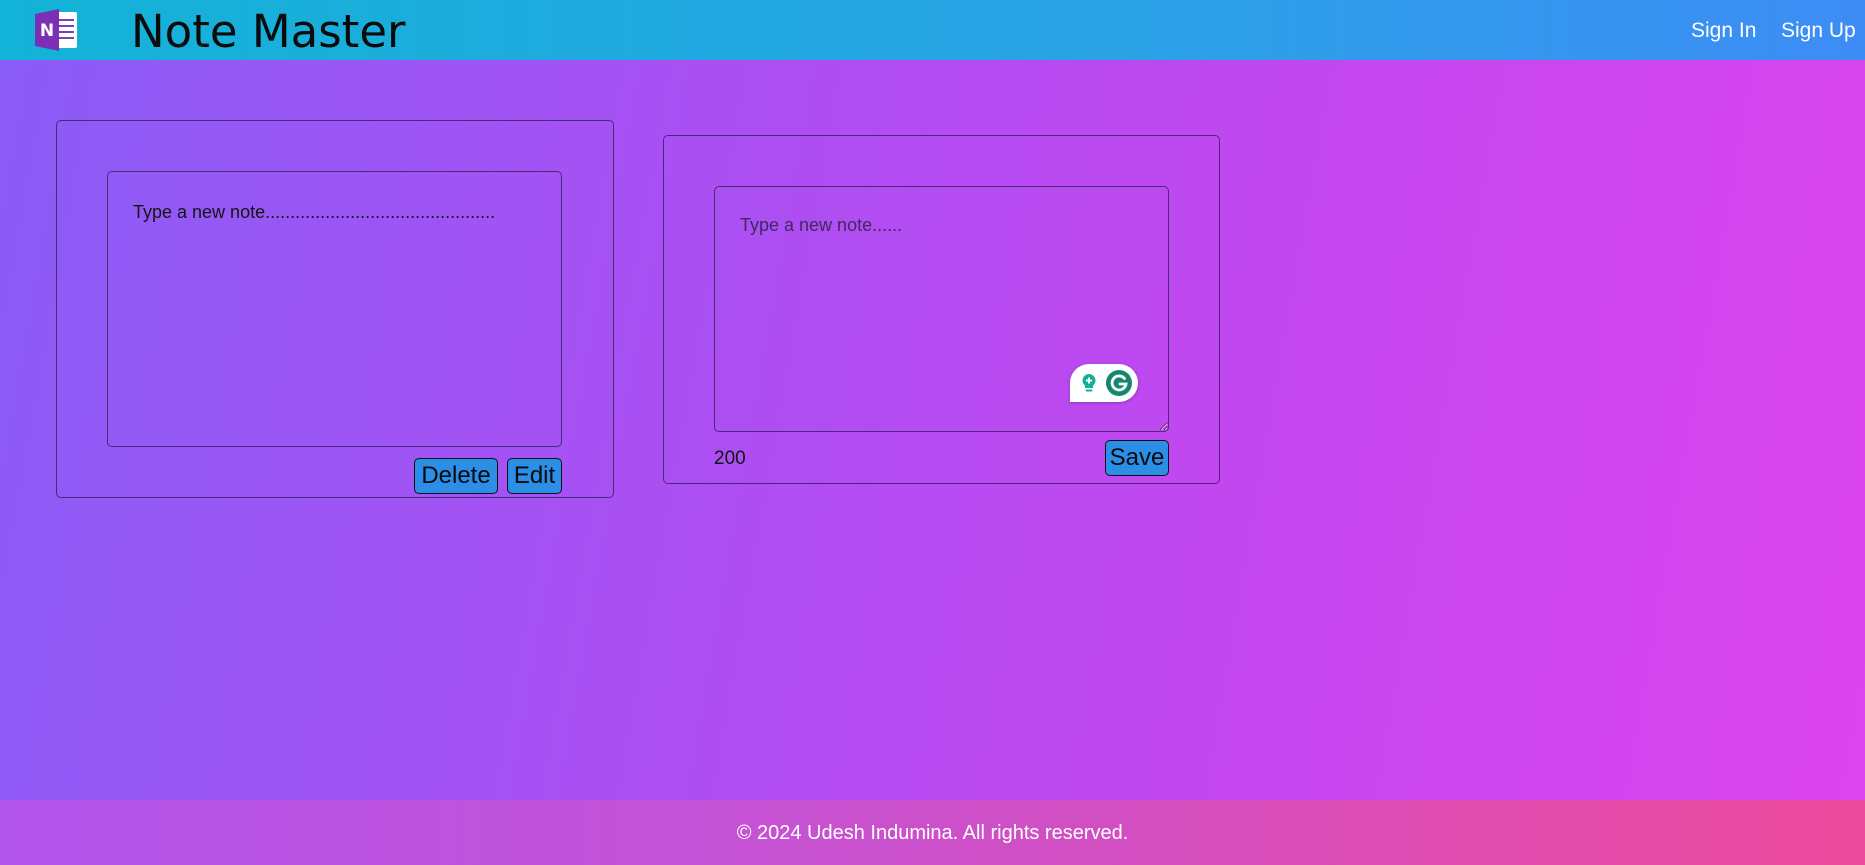  I want to click on lightbulb-icon, so click(1088, 383).